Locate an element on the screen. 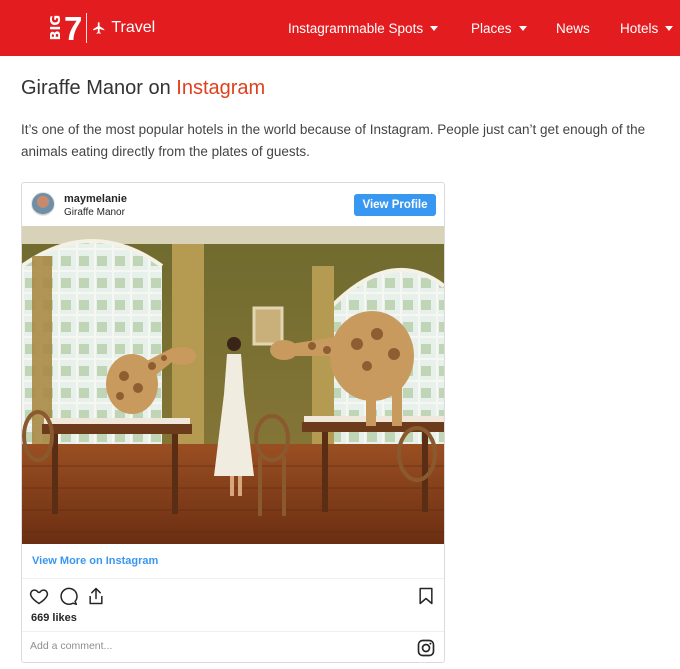  nav-item-instagrammable-spots: Instagrammable Spots is located at coordinates (363, 28).